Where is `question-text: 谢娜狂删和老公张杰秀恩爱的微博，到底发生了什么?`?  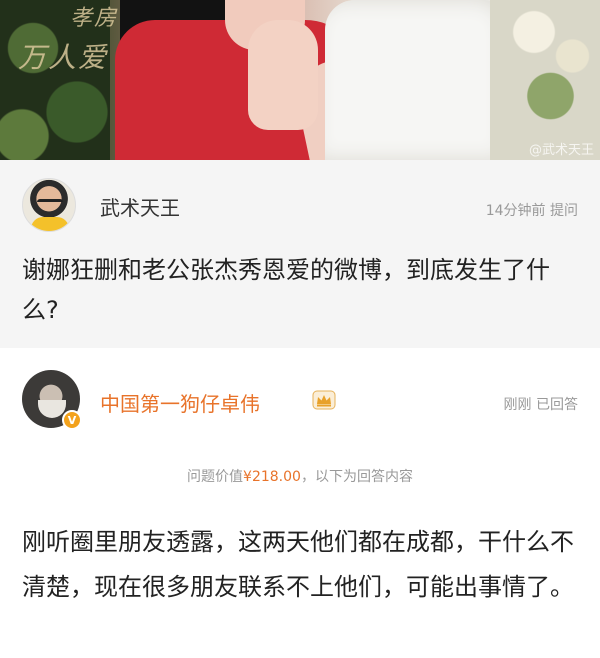
question-text: 谢娜狂删和老公张杰秀恩爱的微博，到底发生了什么? is located at coordinates (286, 290).